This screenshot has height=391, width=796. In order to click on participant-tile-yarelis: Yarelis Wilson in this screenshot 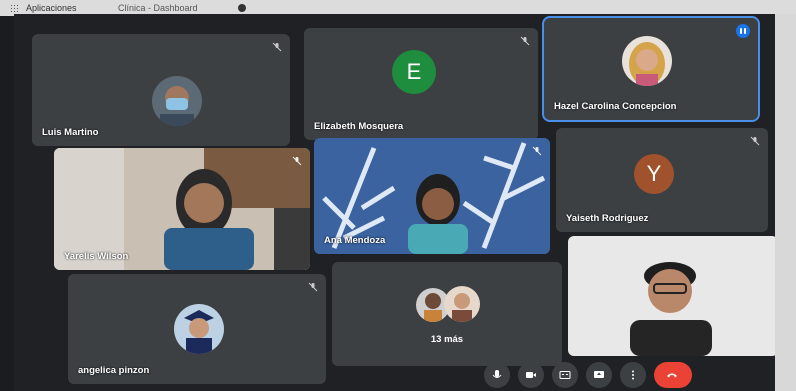, I will do `click(182, 209)`.